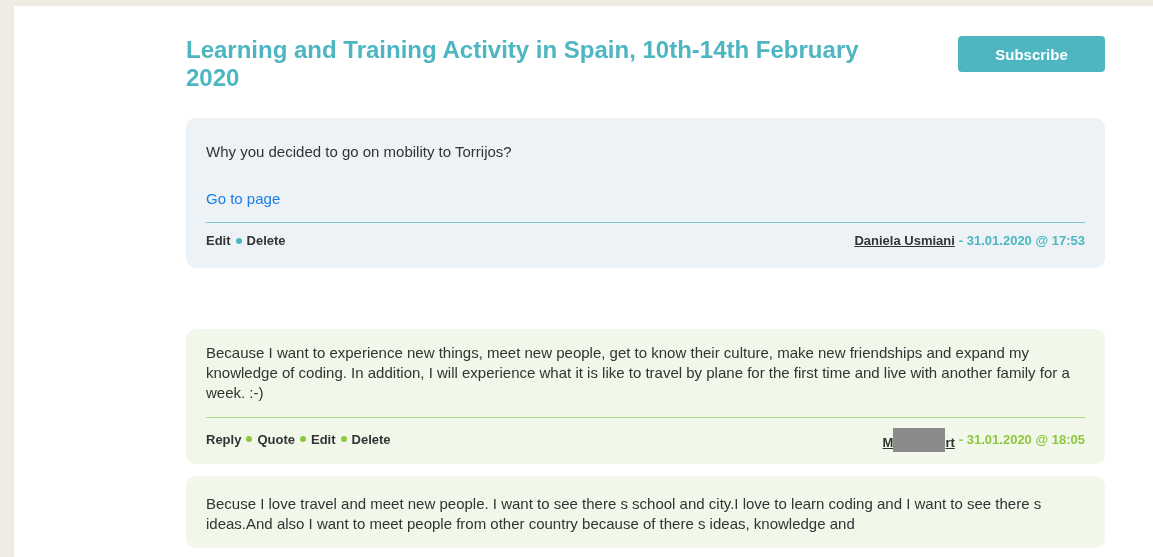  I want to click on author-link: Daniela Usmiani, so click(904, 240).